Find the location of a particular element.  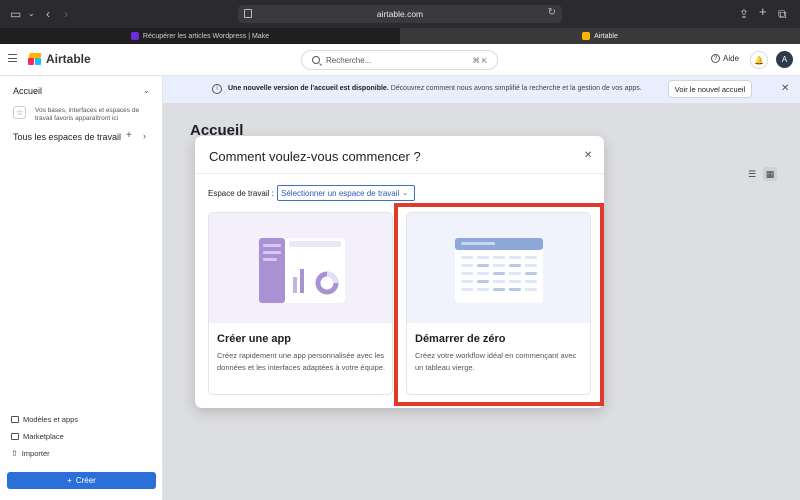

avatar-initial: A is located at coordinates (784, 59).